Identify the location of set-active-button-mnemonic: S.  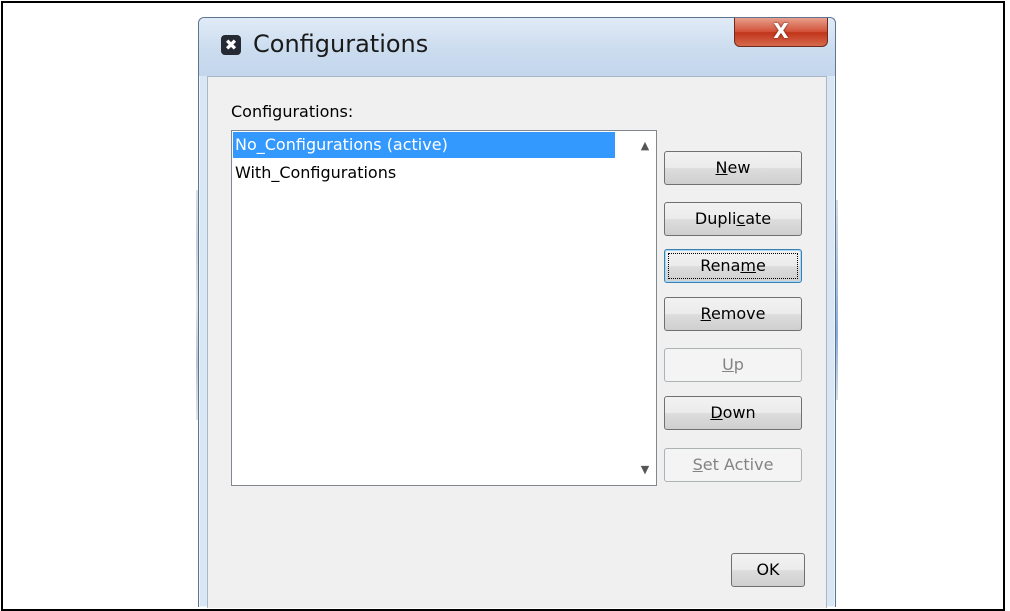
(697, 464).